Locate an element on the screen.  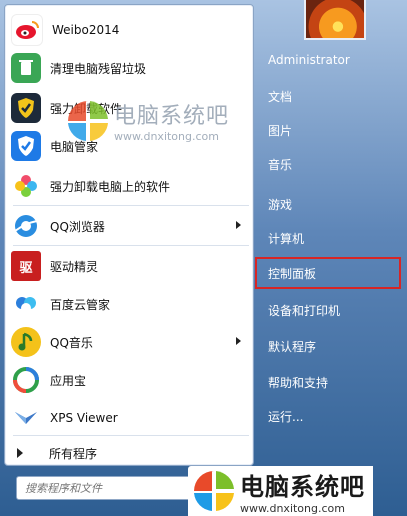
right-item-administrator: Administrator is located at coordinates (332, 60).